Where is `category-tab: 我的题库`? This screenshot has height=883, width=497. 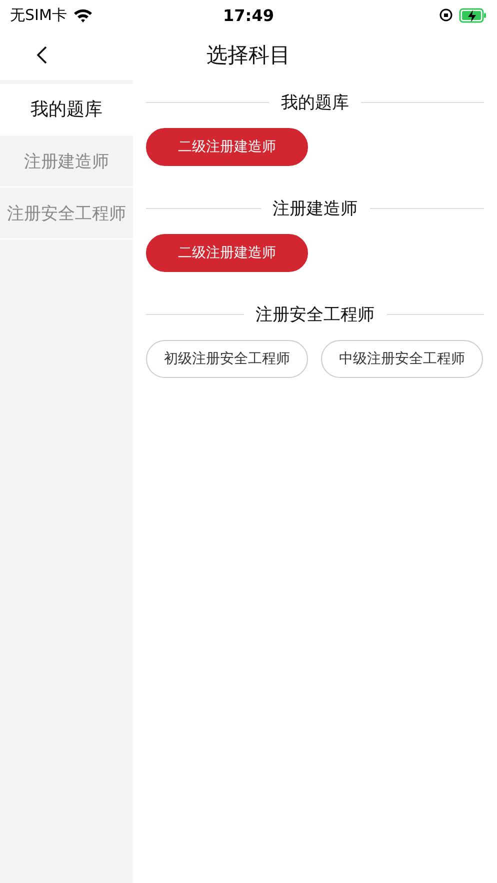
category-tab: 我的题库 is located at coordinates (66, 110).